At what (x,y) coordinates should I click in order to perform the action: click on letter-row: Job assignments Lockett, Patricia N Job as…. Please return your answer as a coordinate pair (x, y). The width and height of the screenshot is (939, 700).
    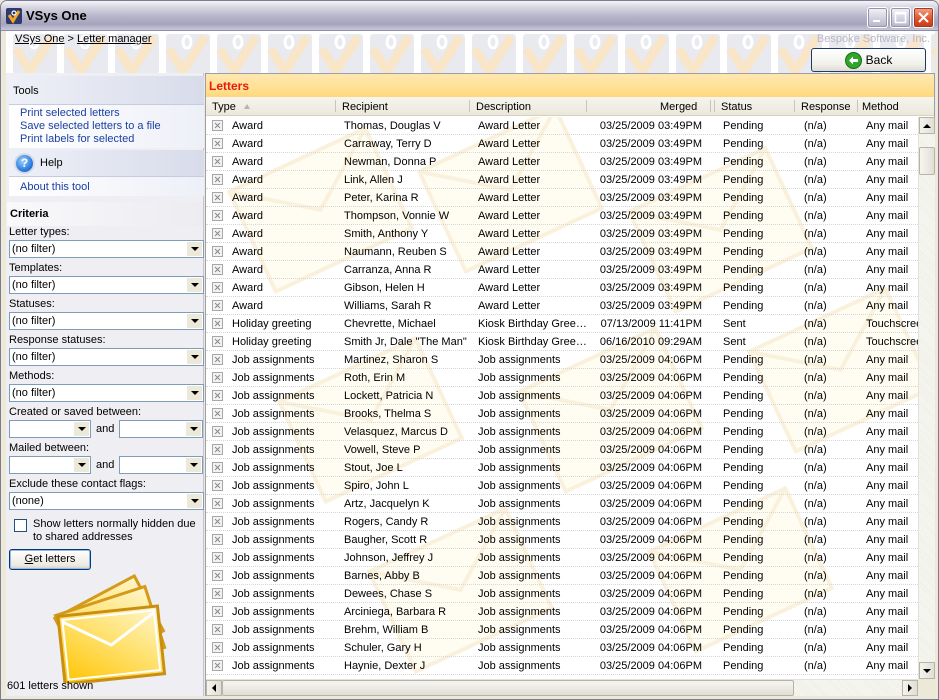
    Looking at the image, I should click on (562, 396).